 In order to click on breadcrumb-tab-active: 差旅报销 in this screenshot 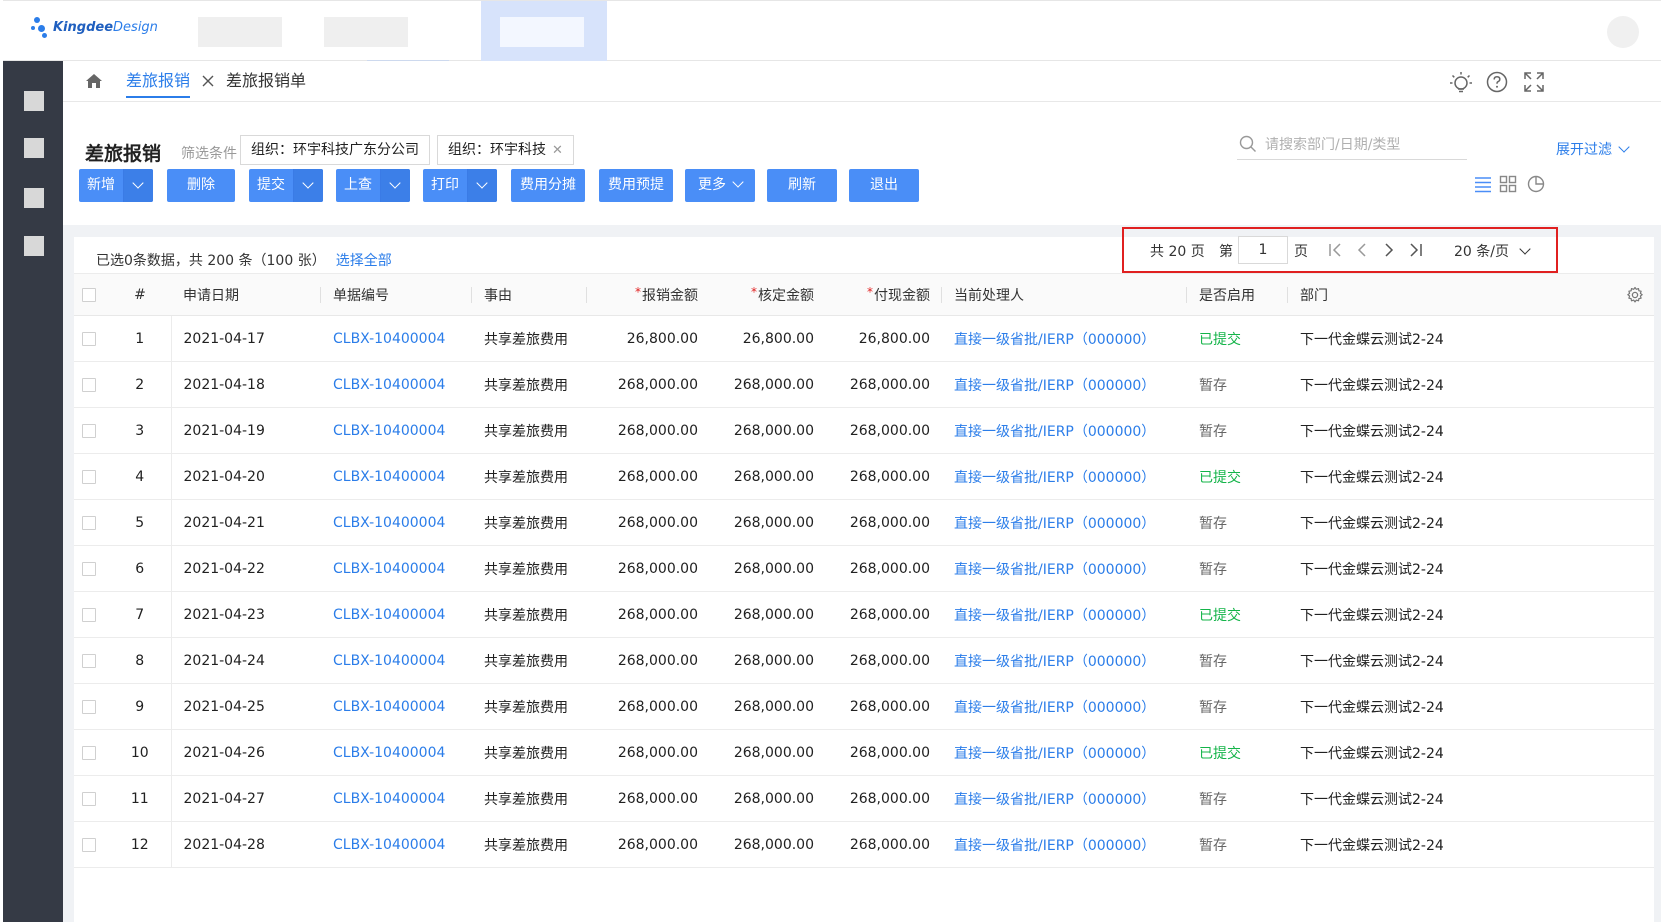, I will do `click(158, 84)`.